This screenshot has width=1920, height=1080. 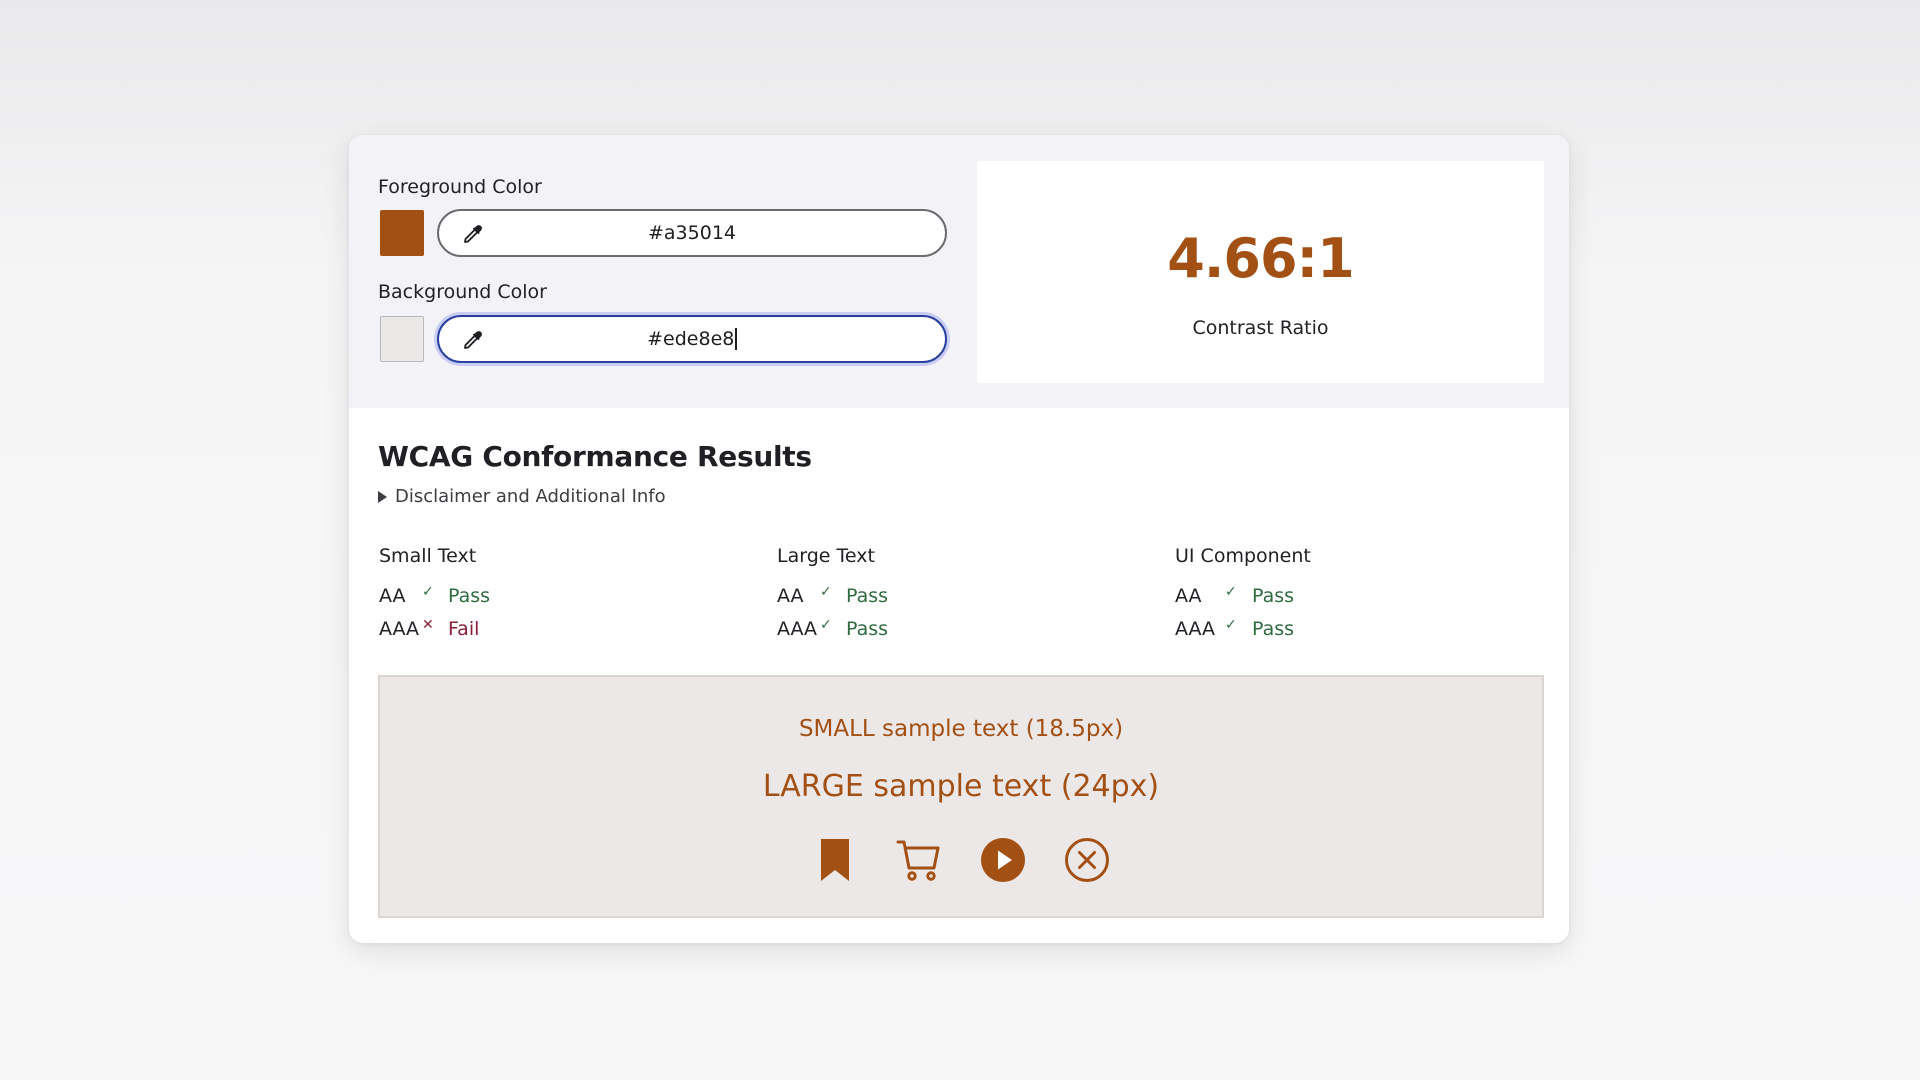 What do you see at coordinates (1260, 328) in the screenshot?
I see `contrast-ratio-caption: Contrast Ratio` at bounding box center [1260, 328].